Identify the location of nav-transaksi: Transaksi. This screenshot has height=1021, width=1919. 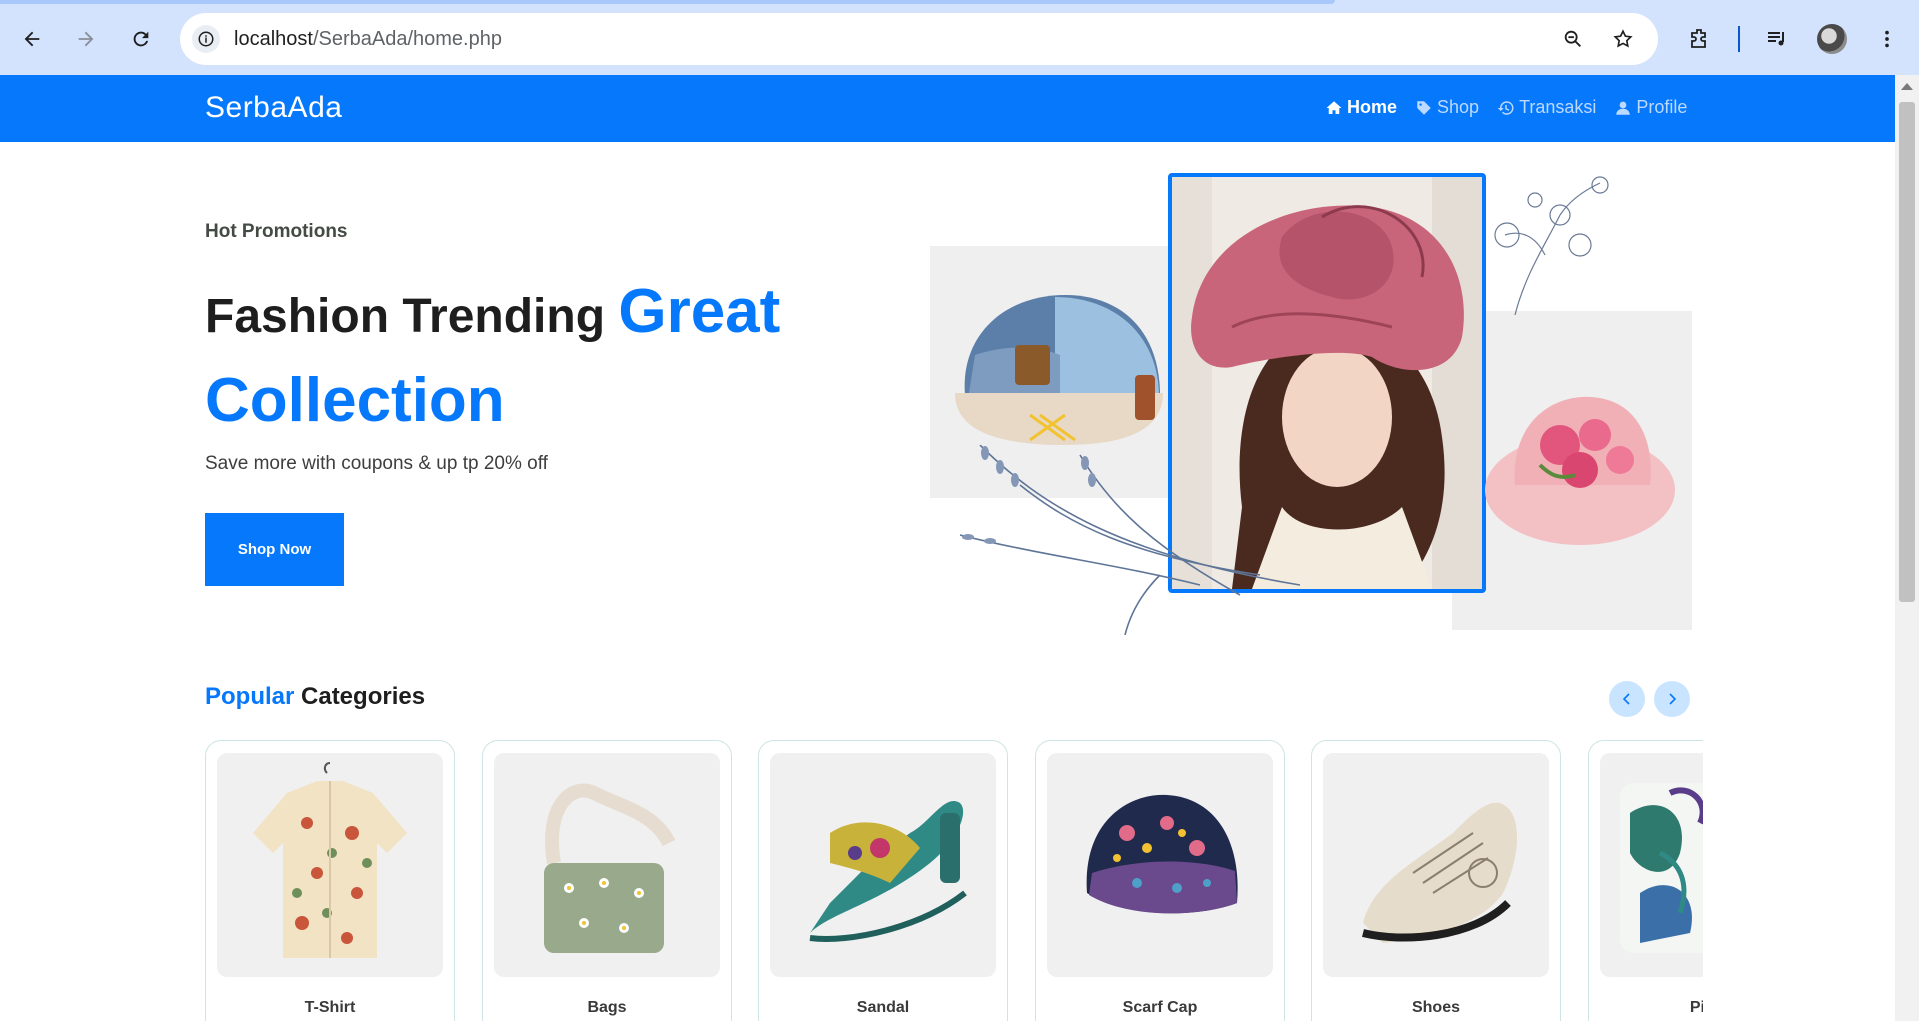
(1546, 107).